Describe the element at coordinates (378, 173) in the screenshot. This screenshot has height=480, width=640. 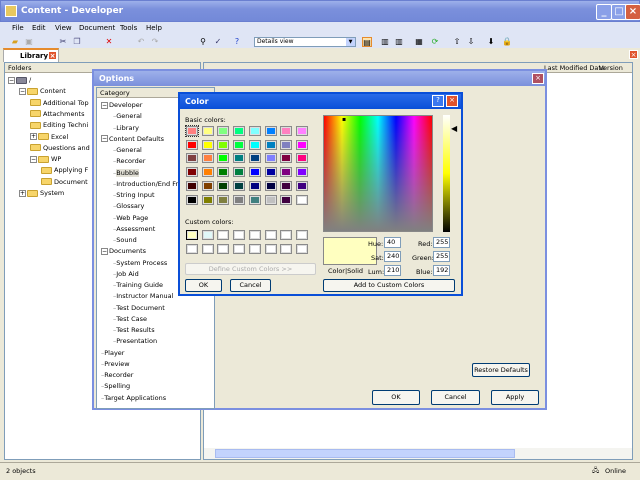
I see `color-spectrum` at that location.